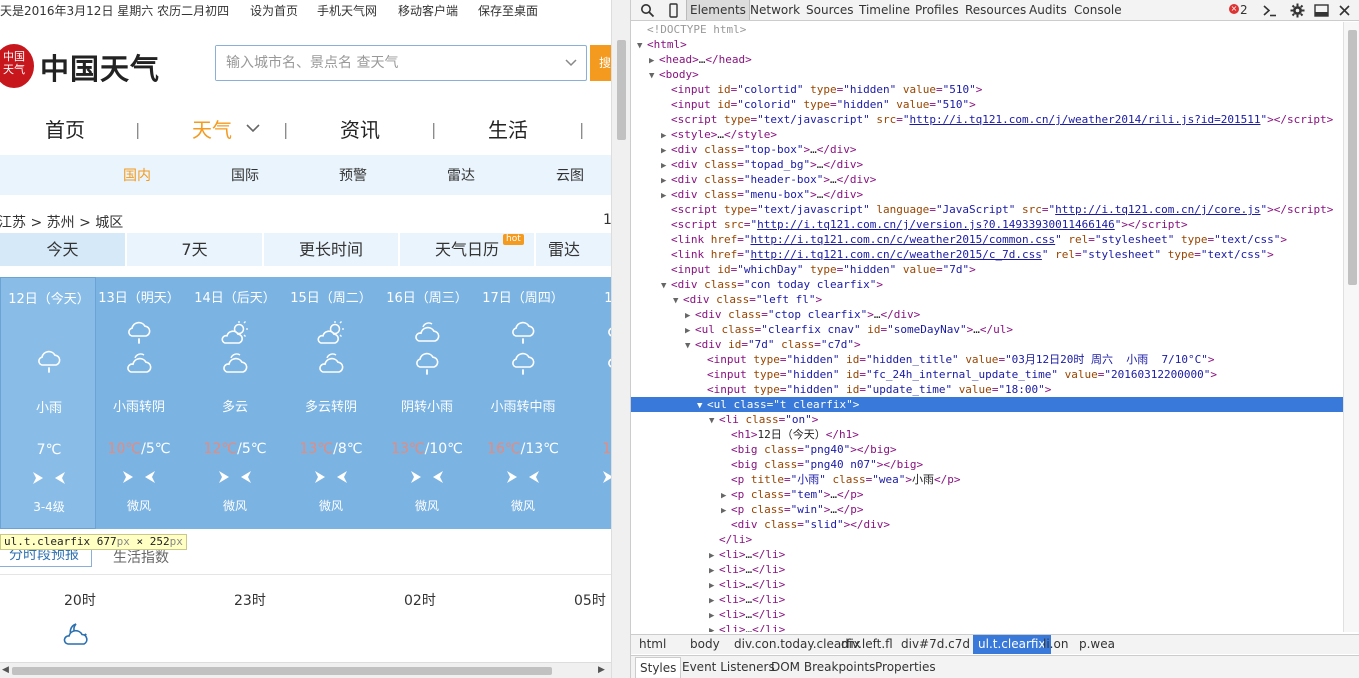 This screenshot has height=678, width=1359. What do you see at coordinates (1012, 644) in the screenshot?
I see `dom-breadcrumb-item: ul.t.clearfix` at bounding box center [1012, 644].